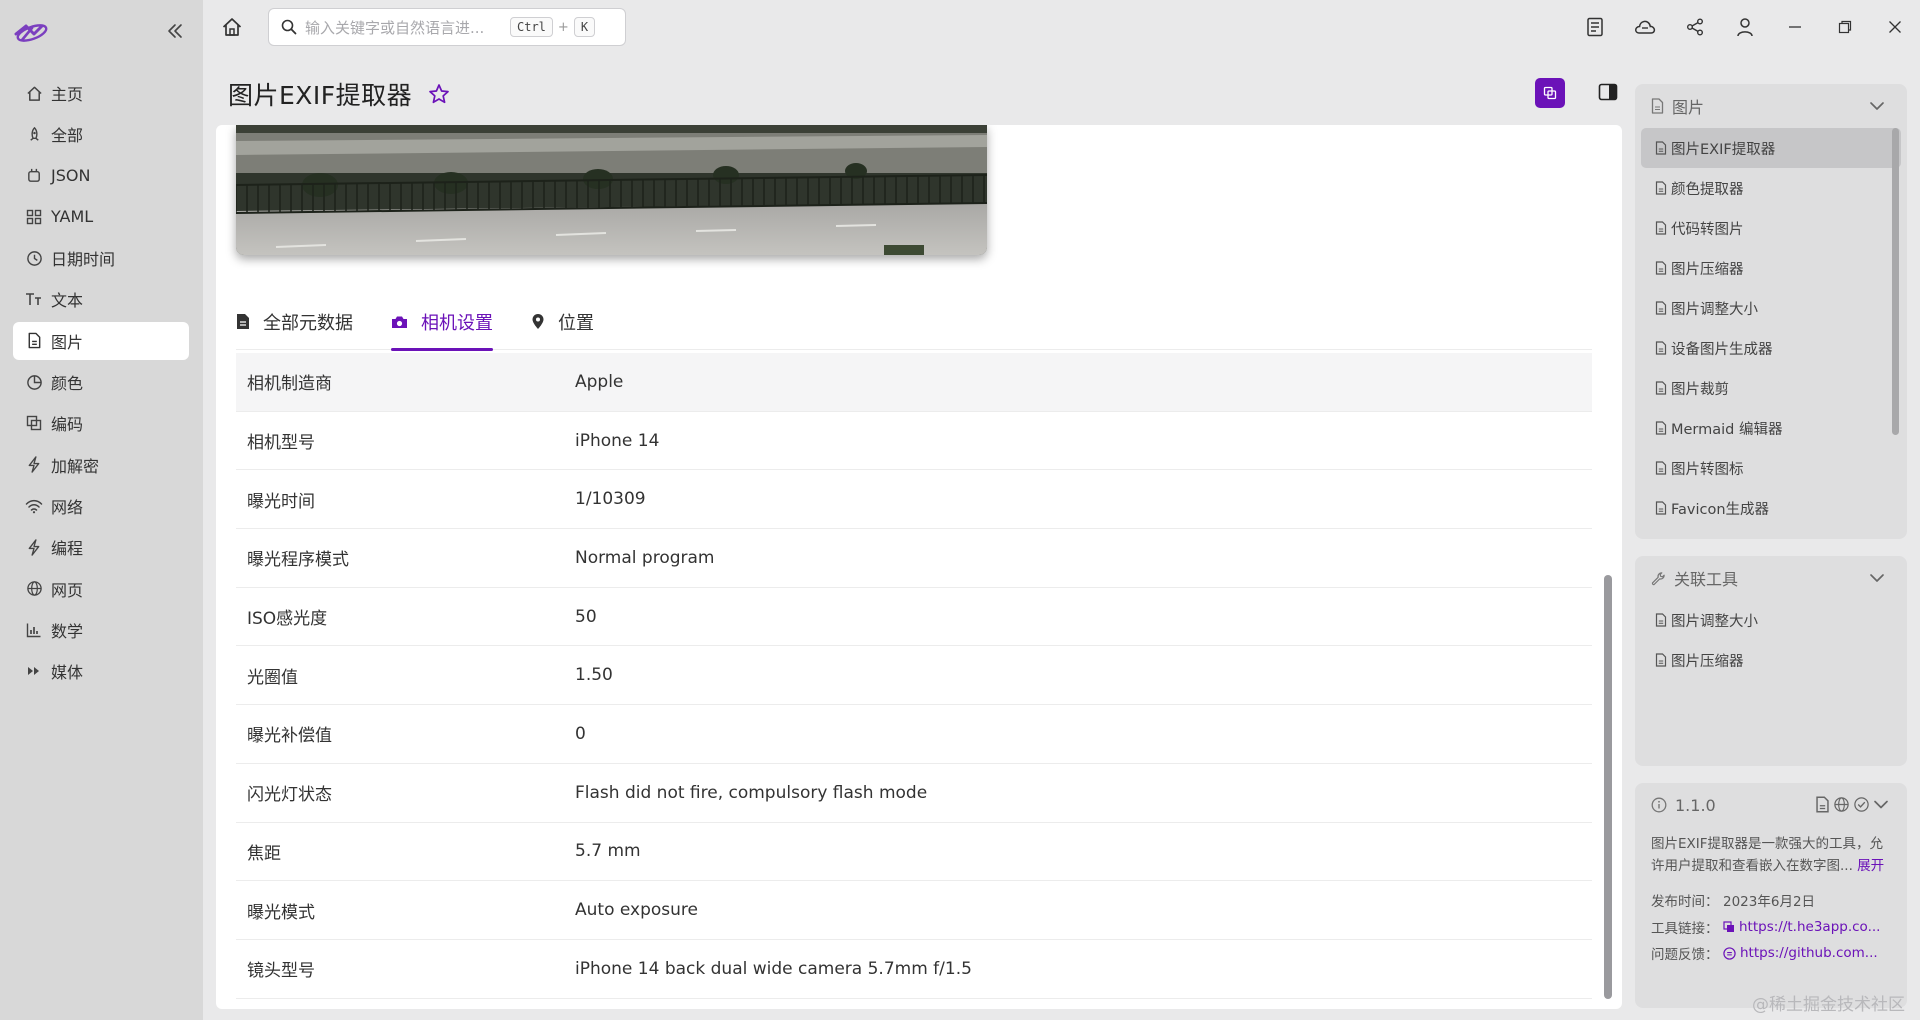 This screenshot has width=1920, height=1020. Describe the element at coordinates (34, 93) in the screenshot. I see `home-icon` at that location.